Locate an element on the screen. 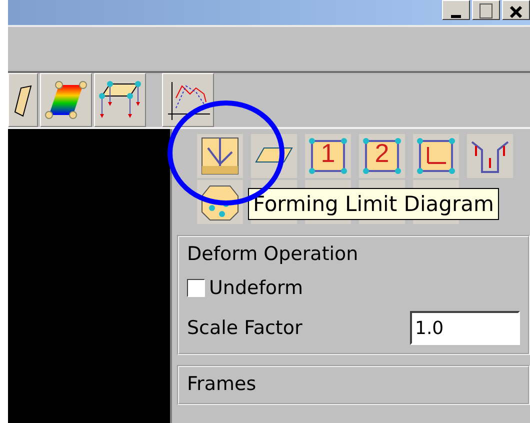 The image size is (530, 423). numbered-button: 2 is located at coordinates (382, 156).